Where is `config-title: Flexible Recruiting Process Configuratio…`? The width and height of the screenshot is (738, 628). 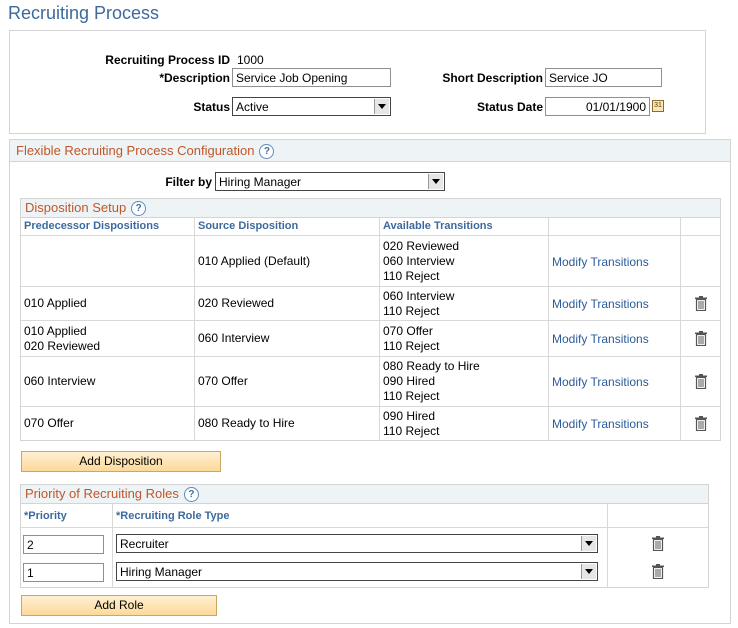 config-title: Flexible Recruiting Process Configuratio… is located at coordinates (135, 150).